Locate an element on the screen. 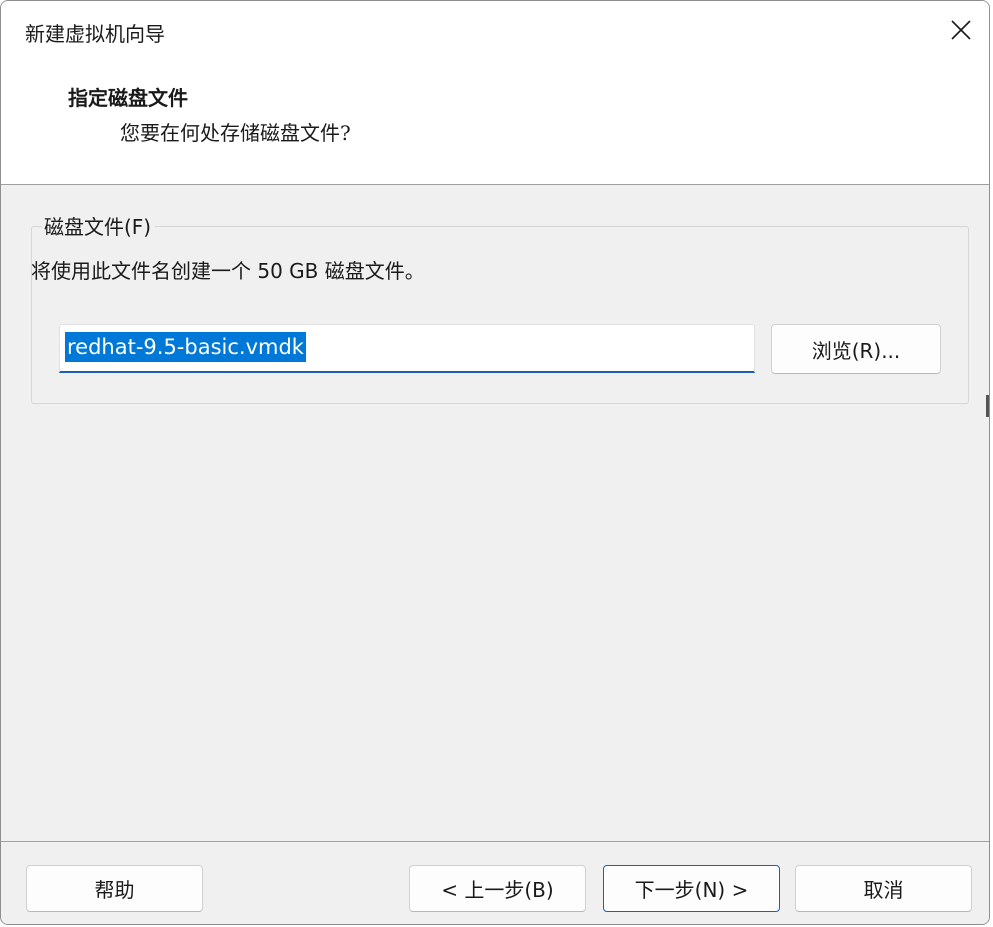 This screenshot has height=927, width=993. page-subtitle: 您要在何处存储磁盘文件? is located at coordinates (235, 133).